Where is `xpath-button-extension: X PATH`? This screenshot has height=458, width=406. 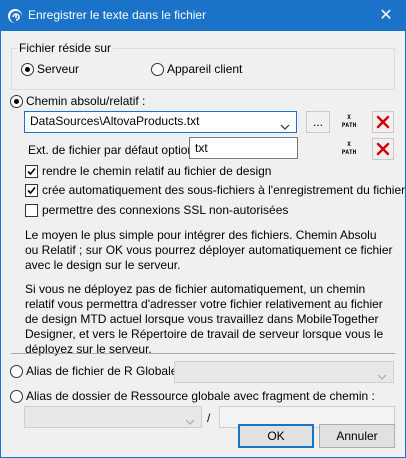
xpath-button-extension: X PATH is located at coordinates (350, 149).